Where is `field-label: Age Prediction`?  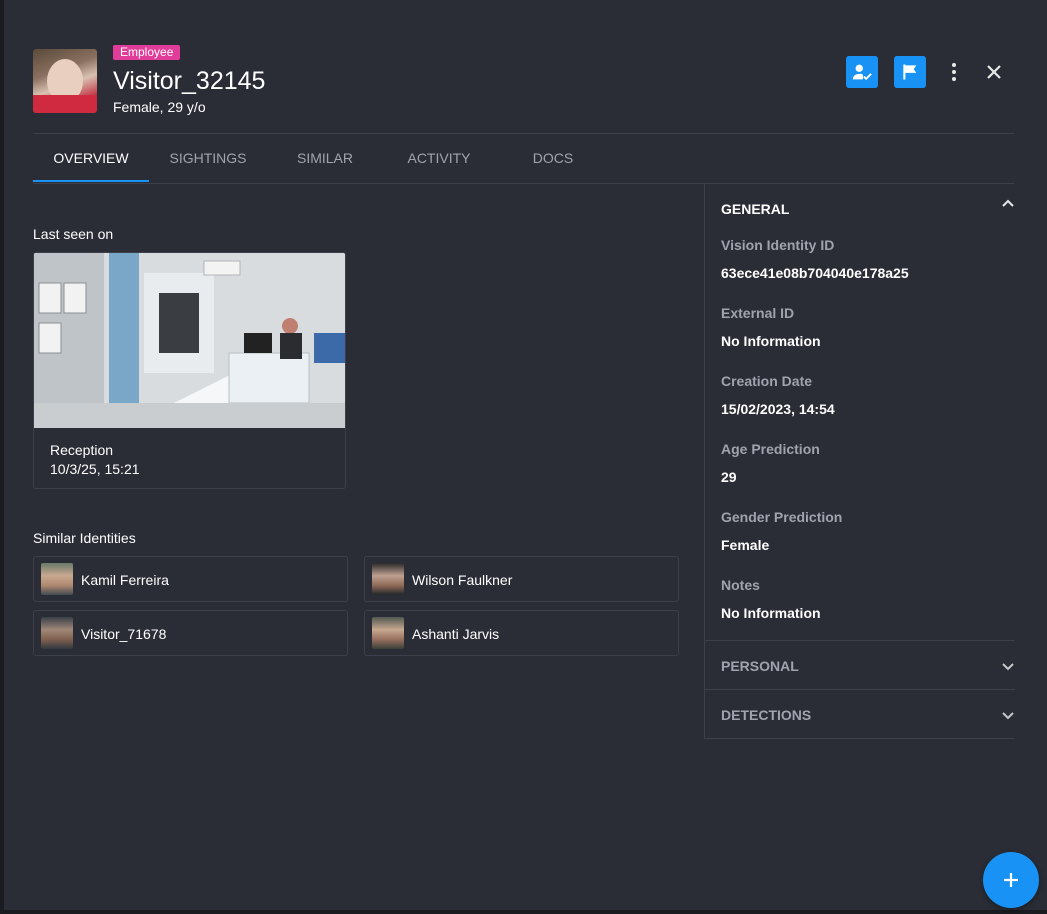
field-label: Age Prediction is located at coordinates (770, 449).